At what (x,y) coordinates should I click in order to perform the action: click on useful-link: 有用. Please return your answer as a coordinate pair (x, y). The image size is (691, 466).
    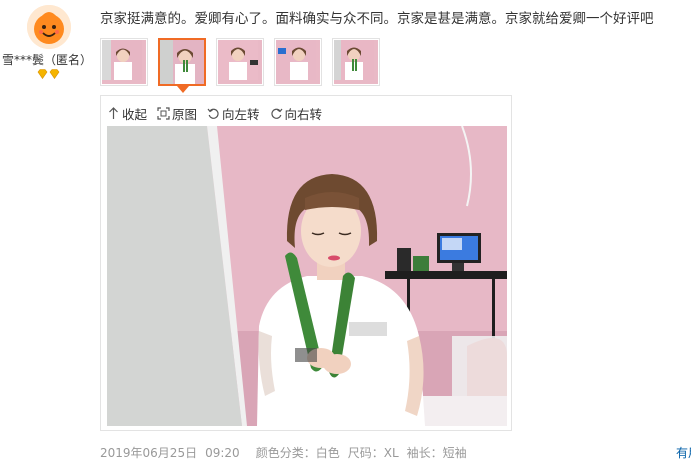
    Looking at the image, I should click on (683, 452).